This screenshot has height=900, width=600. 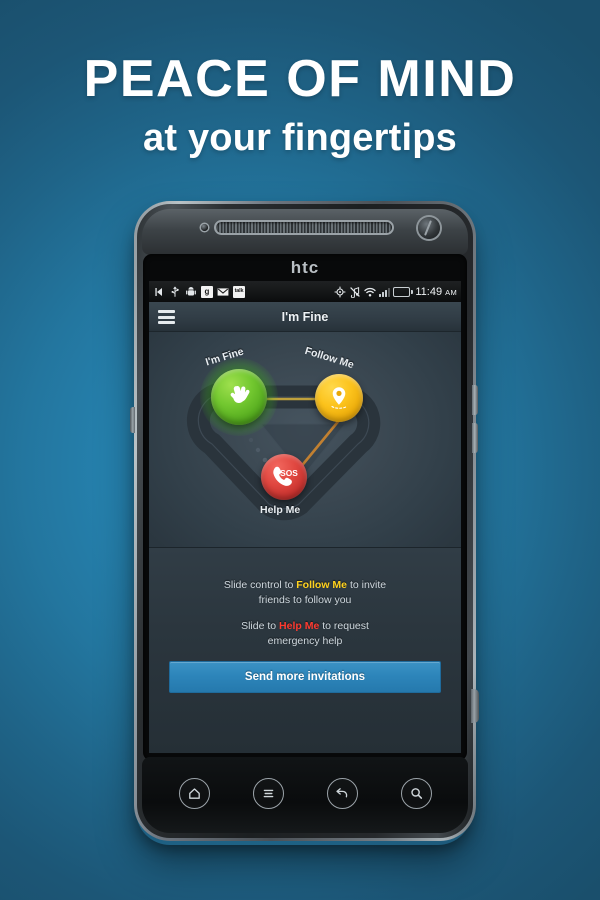 I want to click on headline-line-2: at your fingertips, so click(x=300, y=138).